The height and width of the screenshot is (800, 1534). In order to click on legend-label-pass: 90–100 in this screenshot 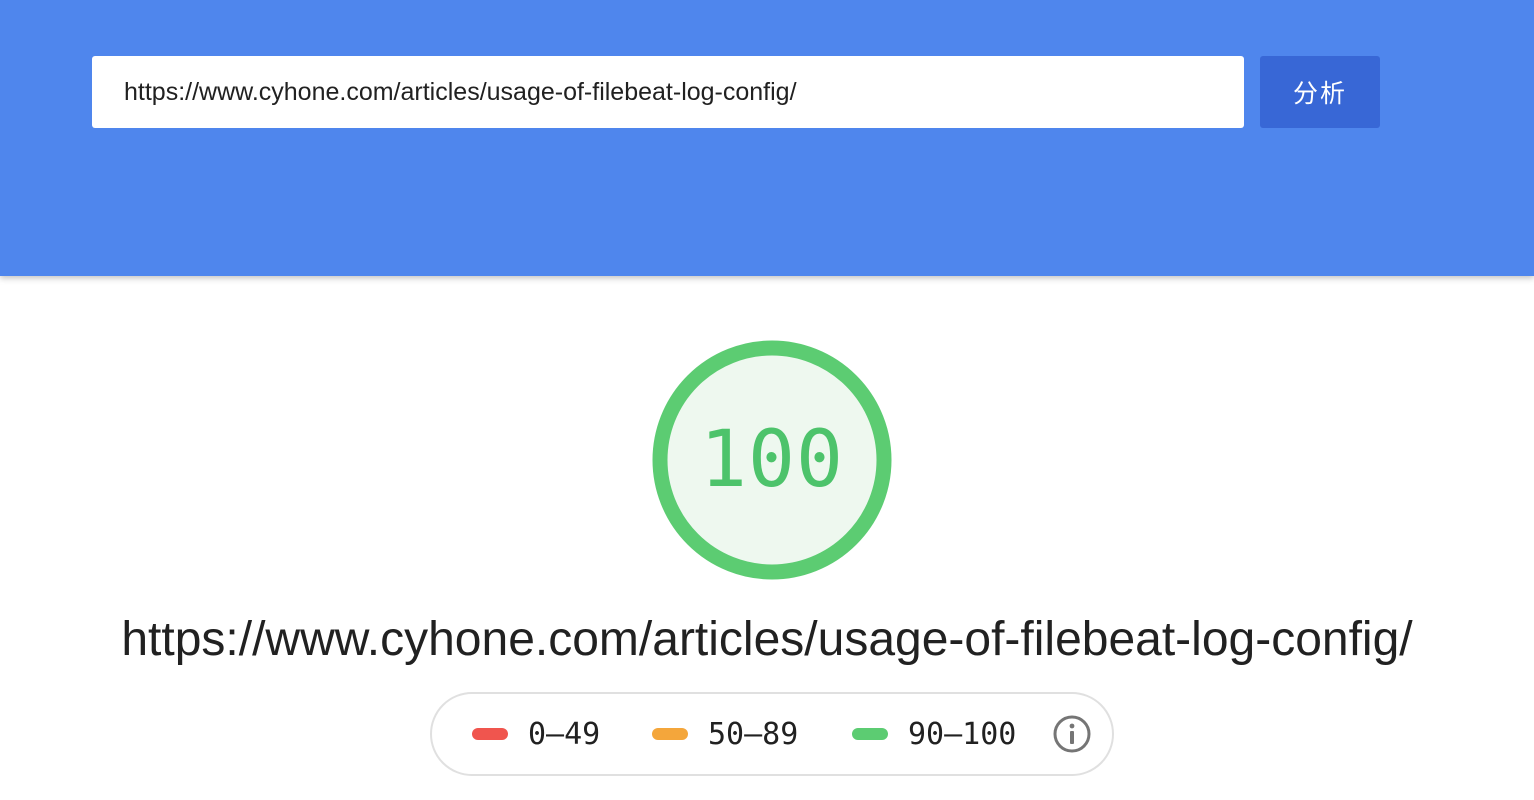, I will do `click(962, 734)`.